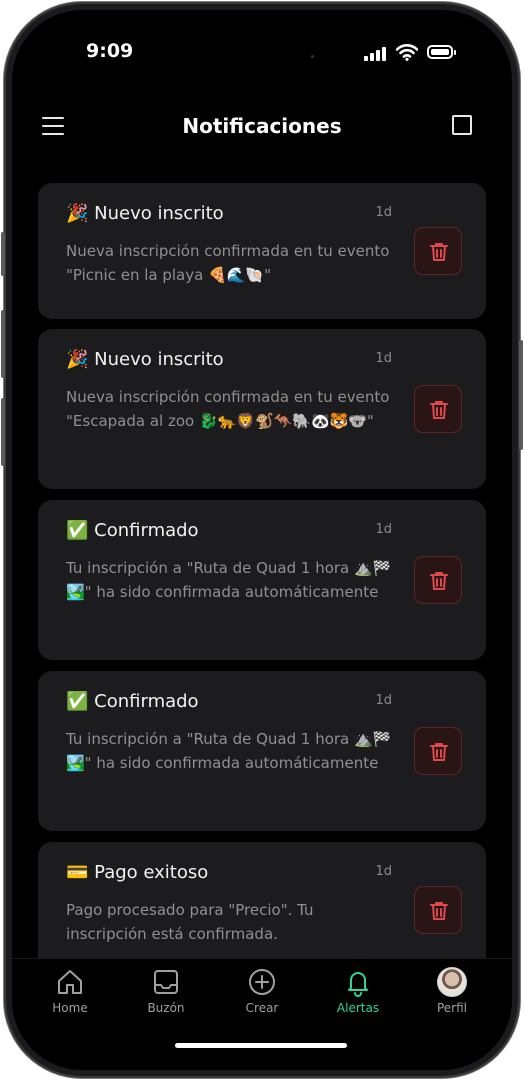 The width and height of the screenshot is (524, 1080). What do you see at coordinates (358, 1008) in the screenshot?
I see `tab-label: Alertas` at bounding box center [358, 1008].